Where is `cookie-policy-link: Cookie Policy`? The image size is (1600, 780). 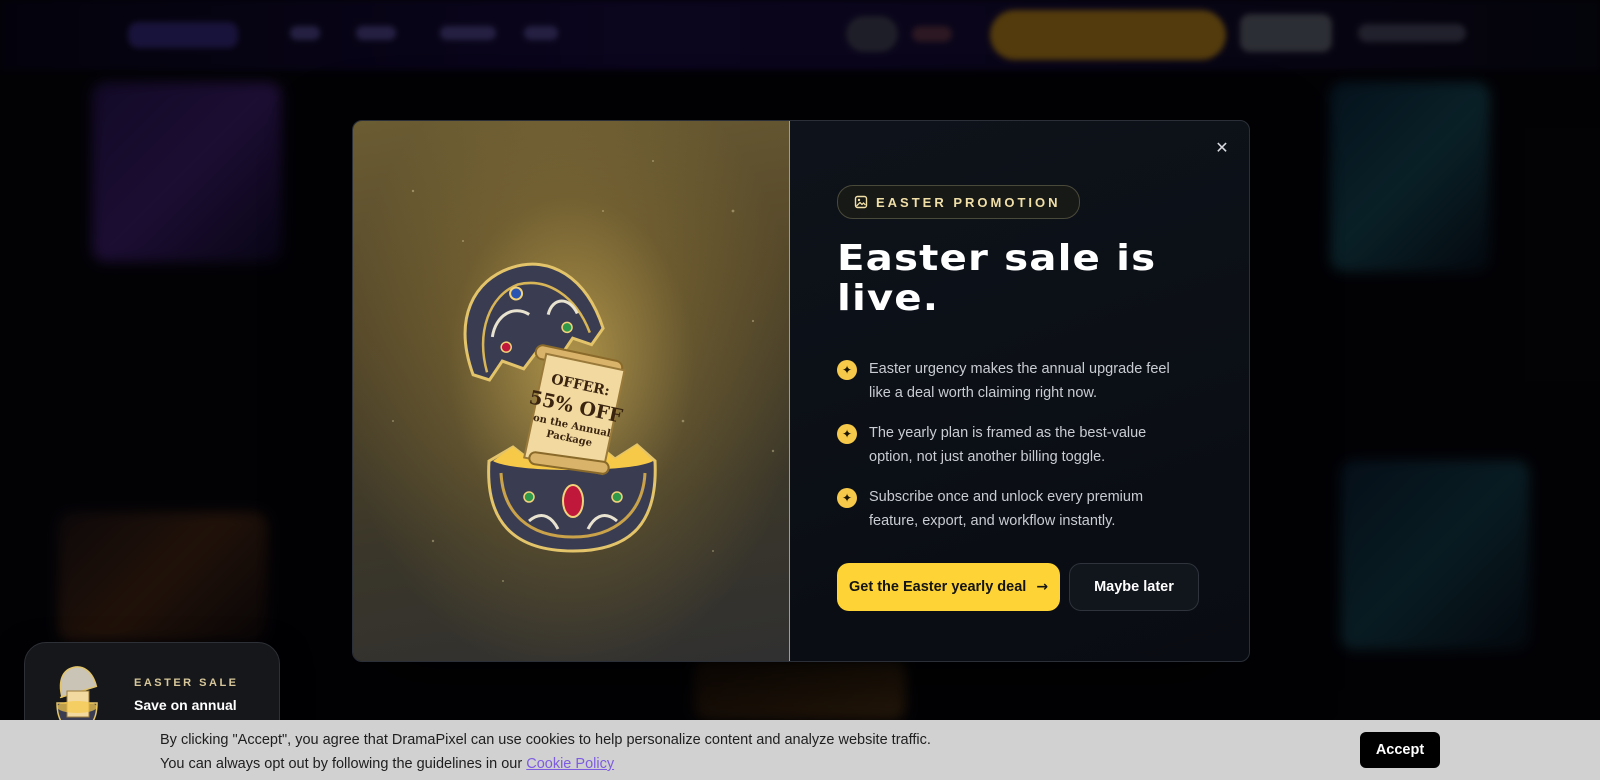
cookie-policy-link: Cookie Policy is located at coordinates (570, 764).